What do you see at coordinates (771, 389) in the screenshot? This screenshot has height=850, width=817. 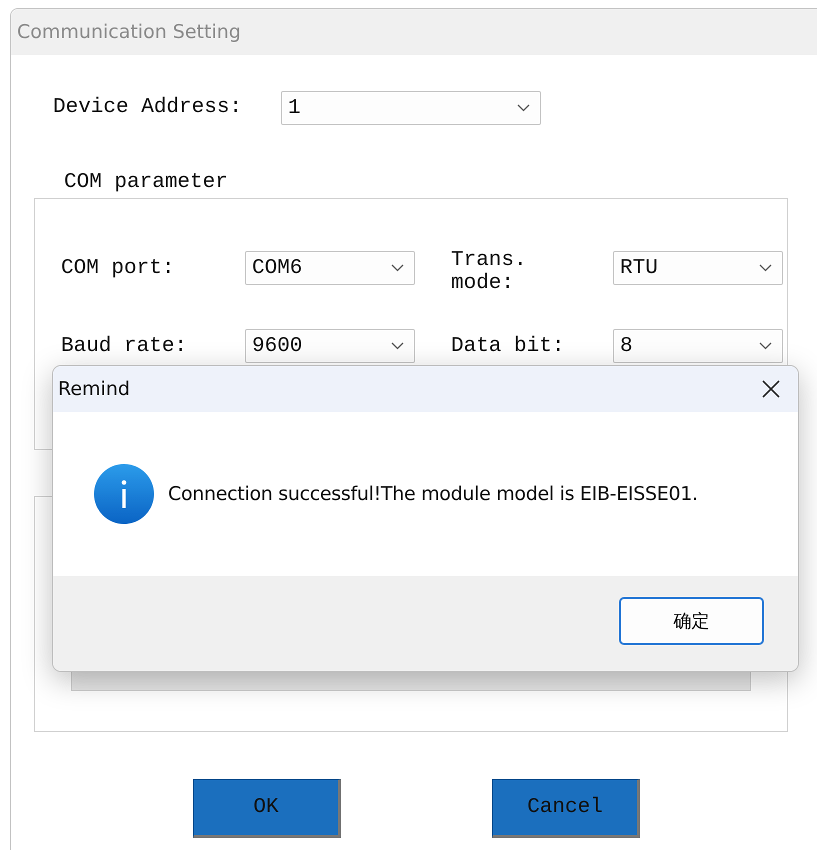 I see `close-icon` at bounding box center [771, 389].